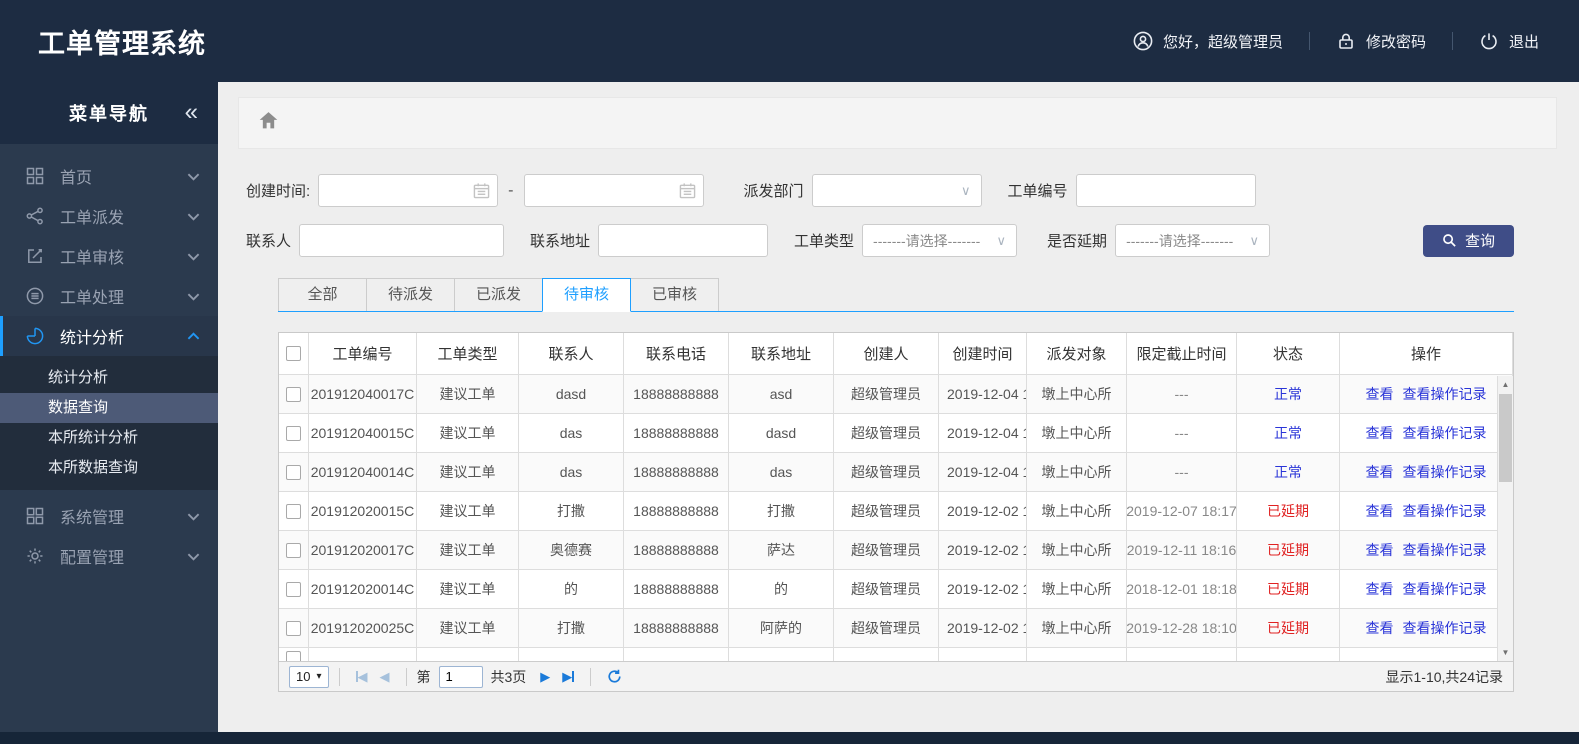 The width and height of the screenshot is (1579, 744). Describe the element at coordinates (1468, 240) in the screenshot. I see `search-button: 查询` at that location.